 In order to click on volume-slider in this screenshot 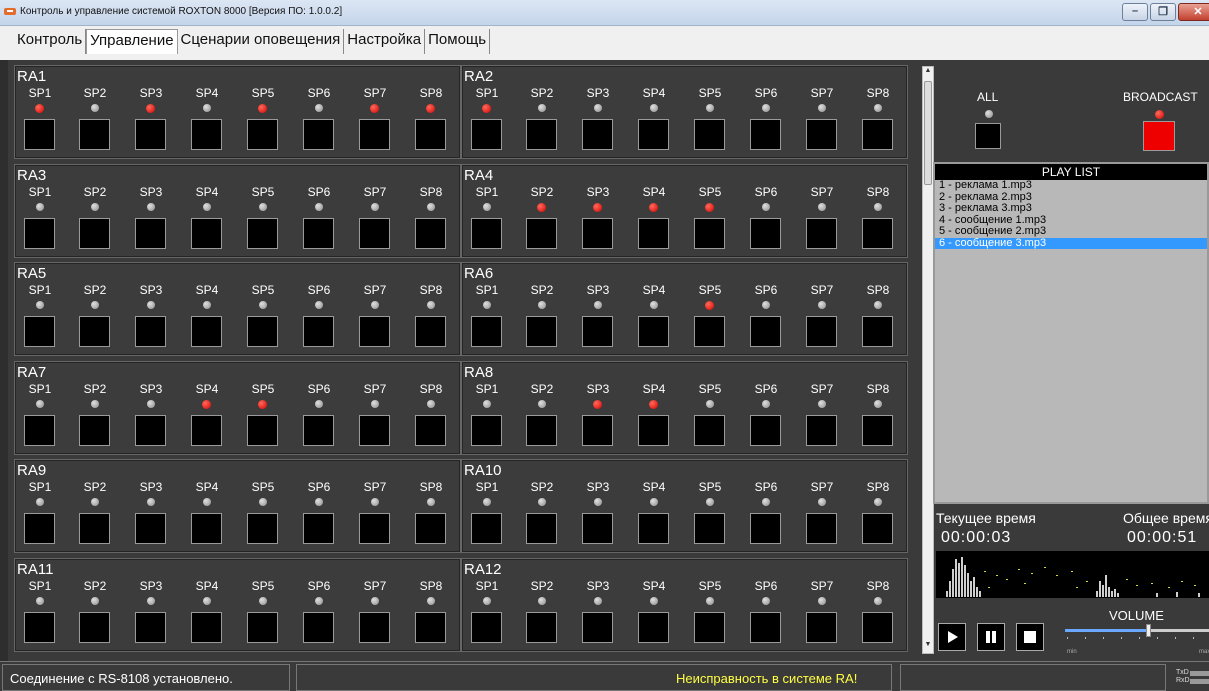, I will do `click(1137, 630)`.